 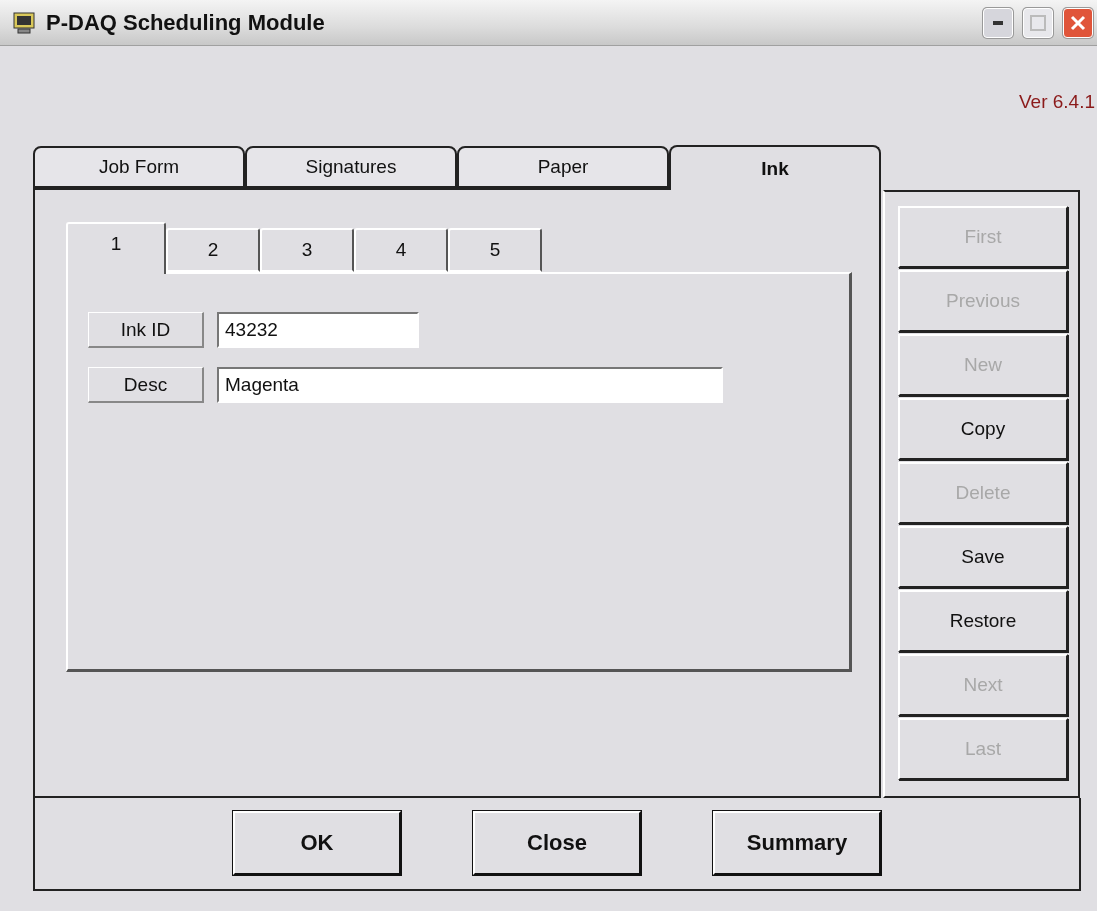 I want to click on nav-button: Copy, so click(x=983, y=429).